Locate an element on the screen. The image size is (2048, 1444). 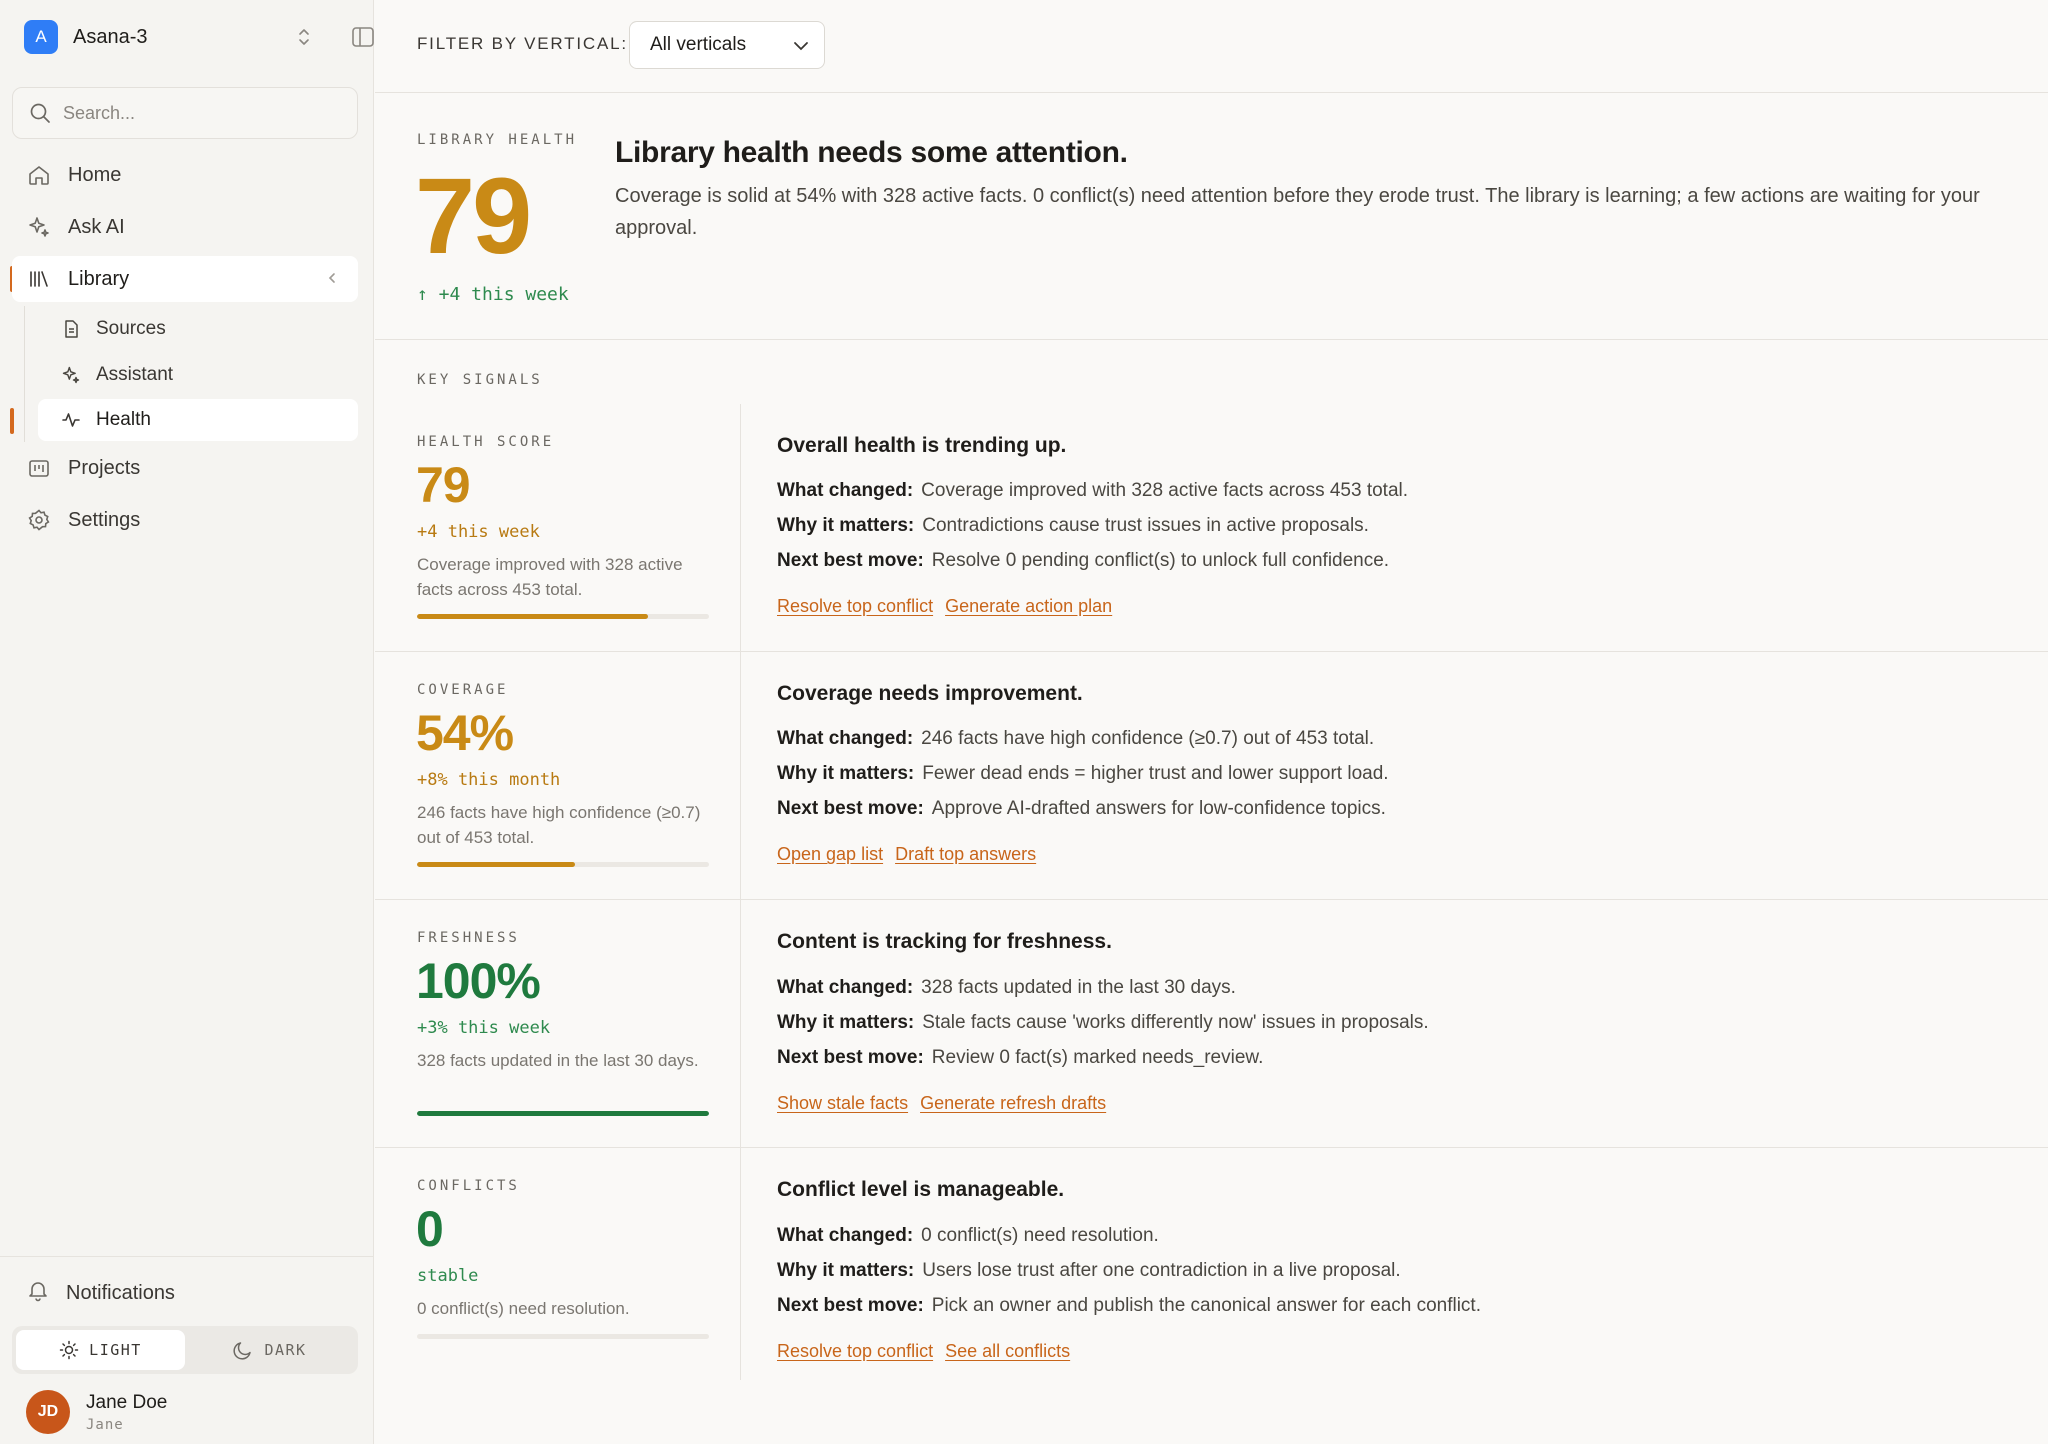
chevron-left-icon is located at coordinates (332, 278).